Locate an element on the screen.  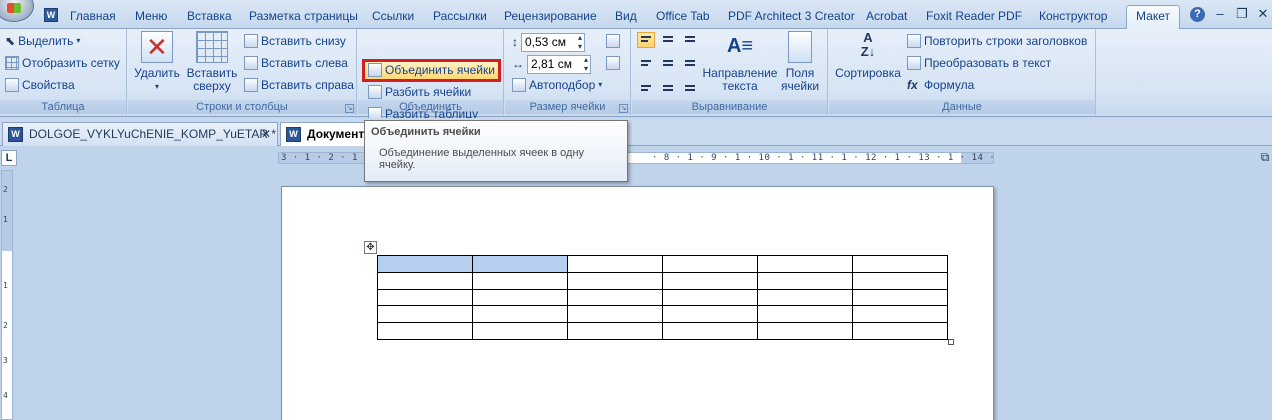
doc-tab-document: W Документ is located at coordinates (325, 134).